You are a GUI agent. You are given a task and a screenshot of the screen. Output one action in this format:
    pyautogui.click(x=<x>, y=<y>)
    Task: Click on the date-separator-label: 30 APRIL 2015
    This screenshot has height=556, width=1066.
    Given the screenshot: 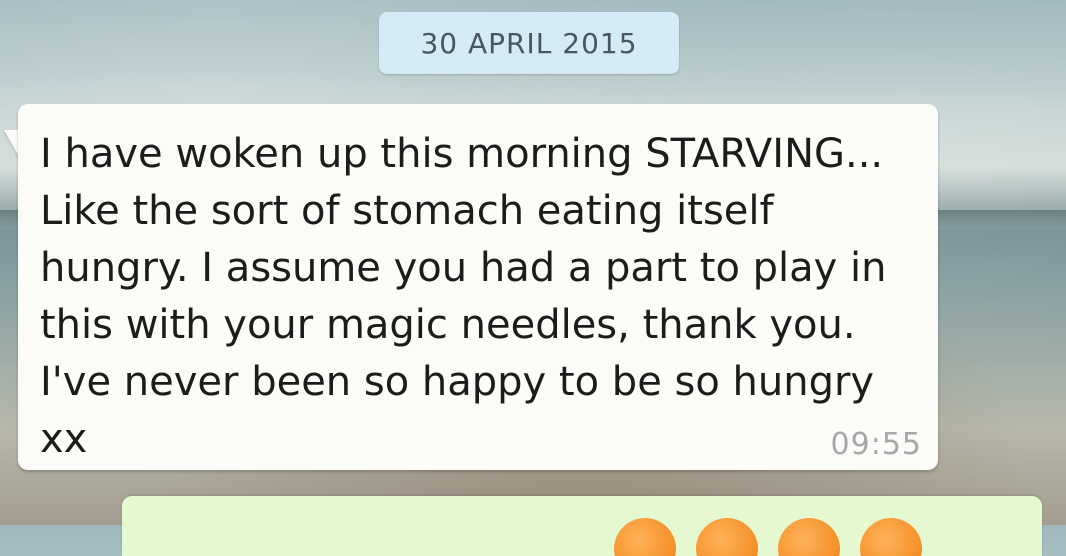 What is the action you would take?
    pyautogui.click(x=529, y=43)
    